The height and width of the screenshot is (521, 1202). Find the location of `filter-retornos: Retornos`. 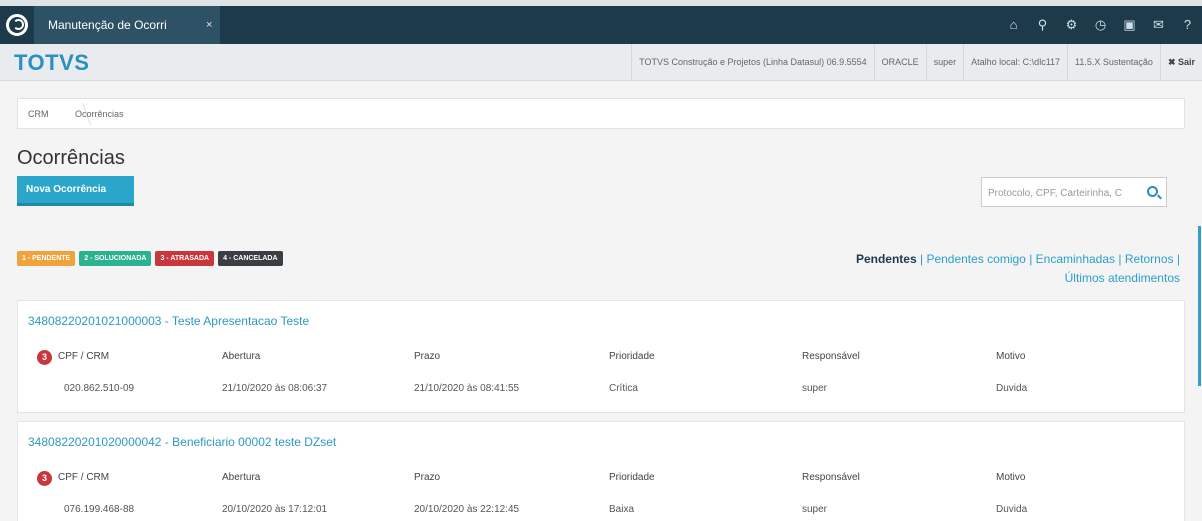

filter-retornos: Retornos is located at coordinates (1149, 259).